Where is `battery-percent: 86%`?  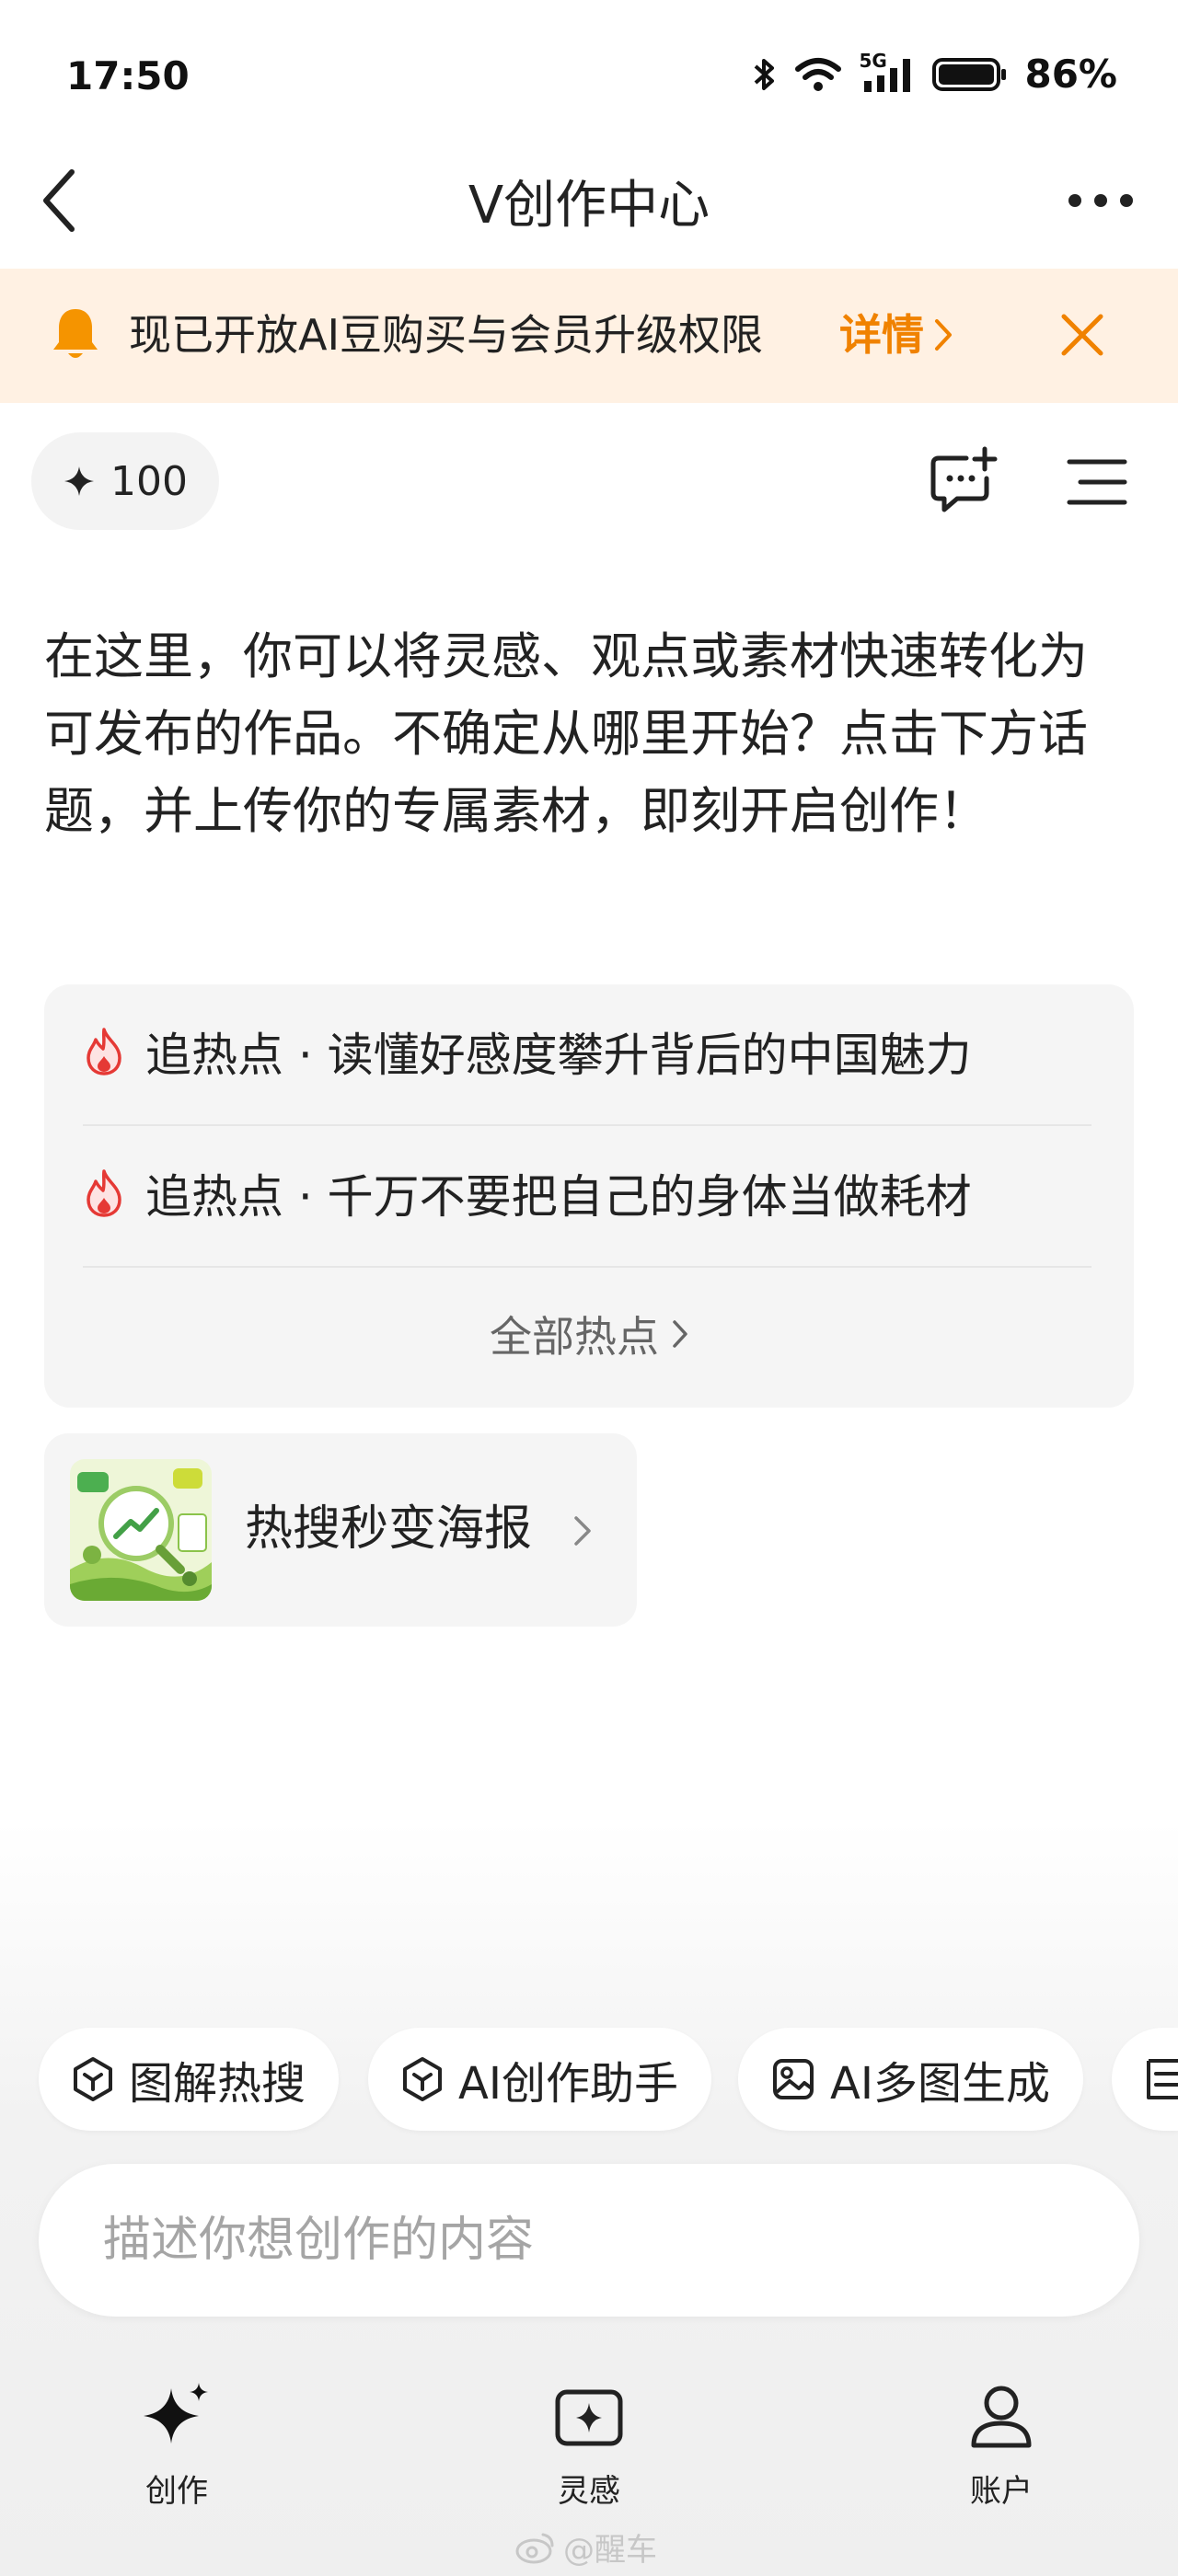
battery-percent: 86% is located at coordinates (1070, 74).